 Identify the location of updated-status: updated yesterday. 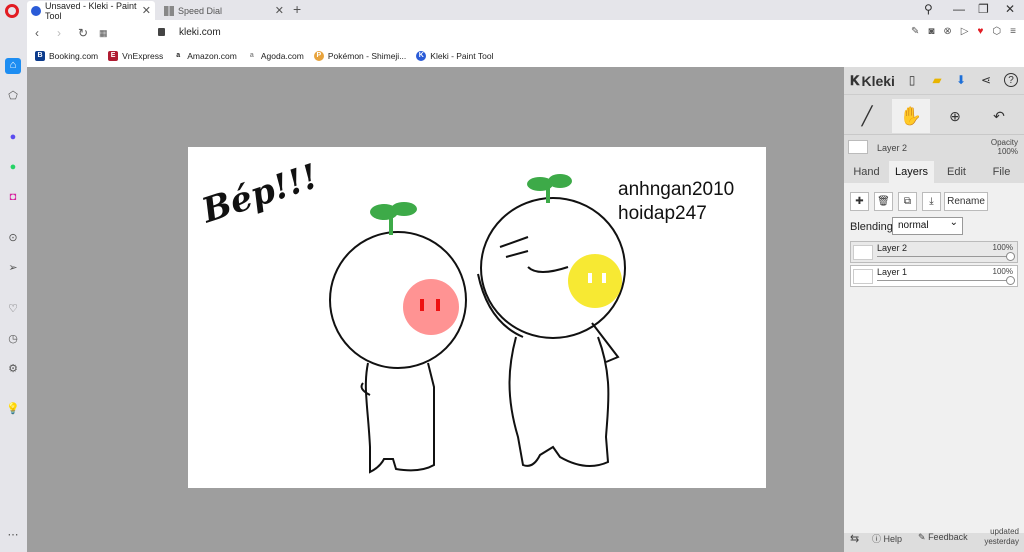
(1001, 537).